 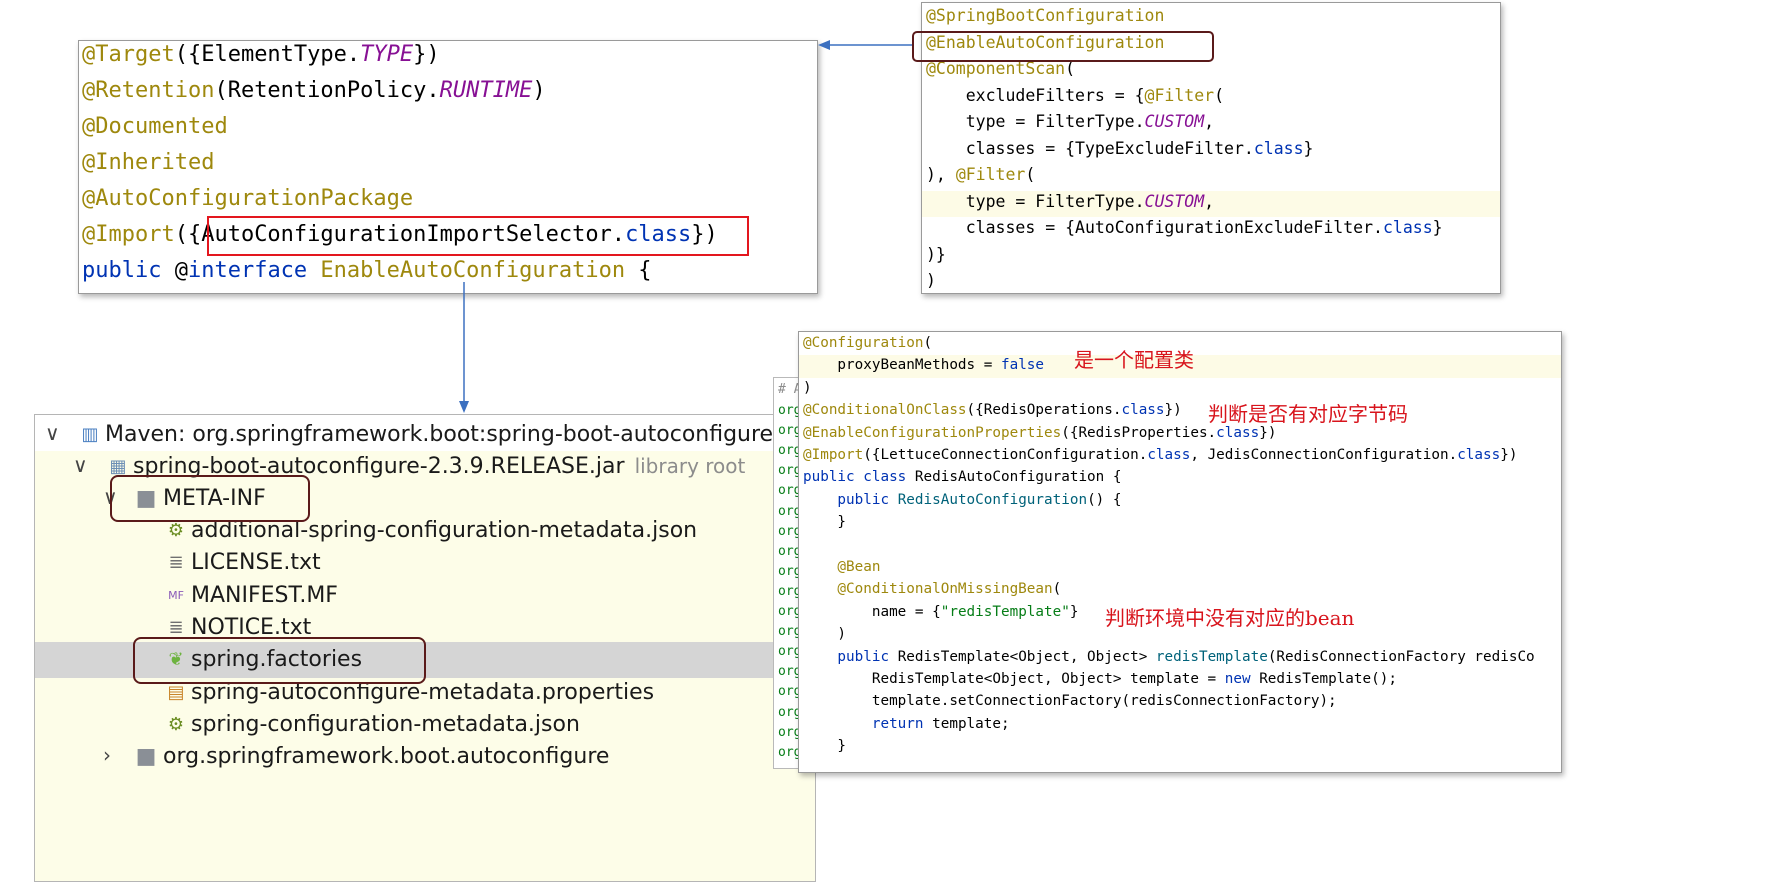 I want to click on code-token: @Target, so click(x=128, y=54).